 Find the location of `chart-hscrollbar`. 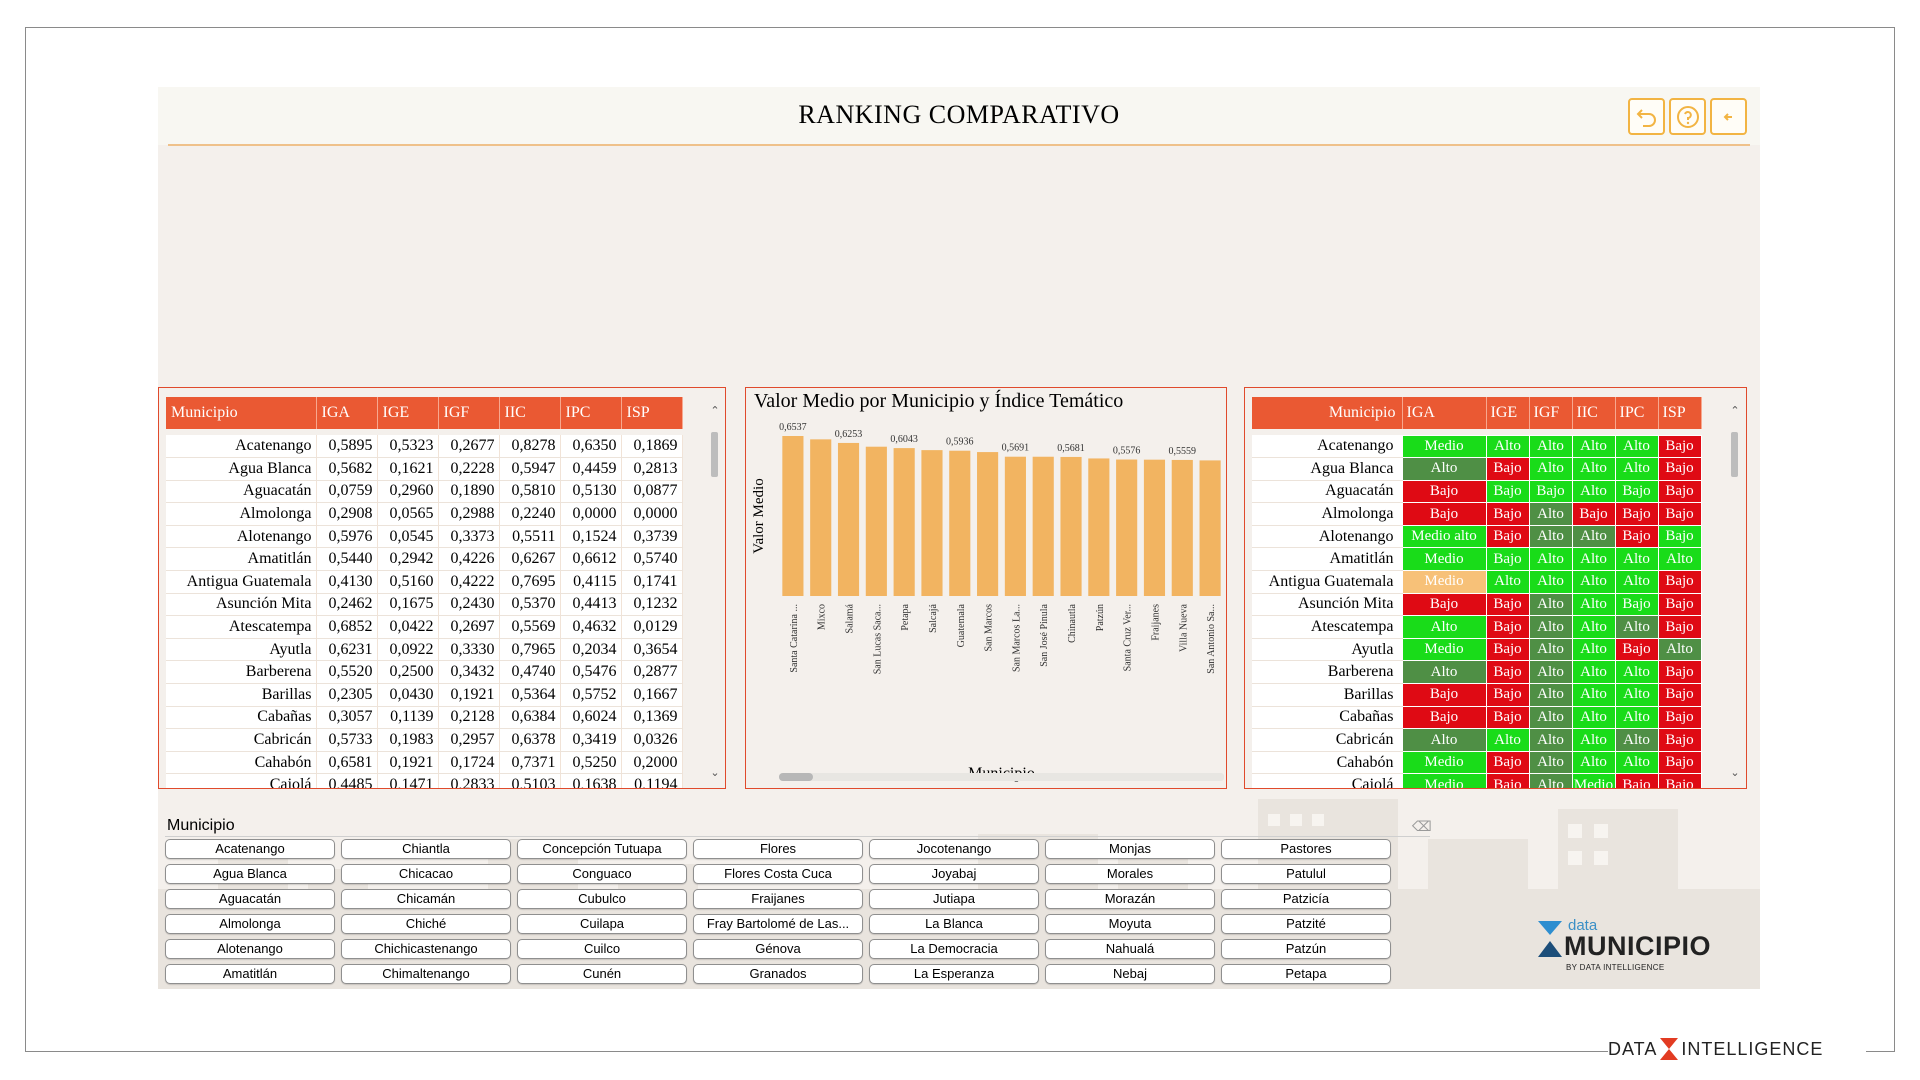

chart-hscrollbar is located at coordinates (1001, 777).